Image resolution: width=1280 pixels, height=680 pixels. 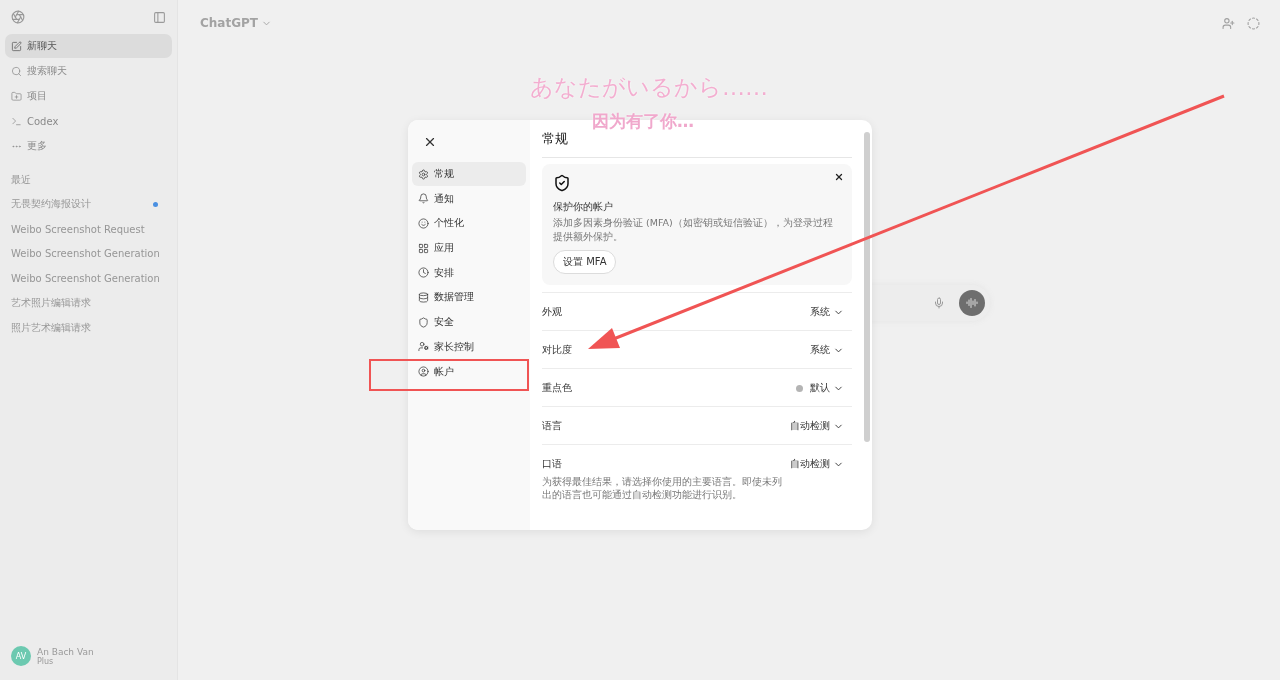 I want to click on settings-tab: 应用, so click(x=469, y=248).